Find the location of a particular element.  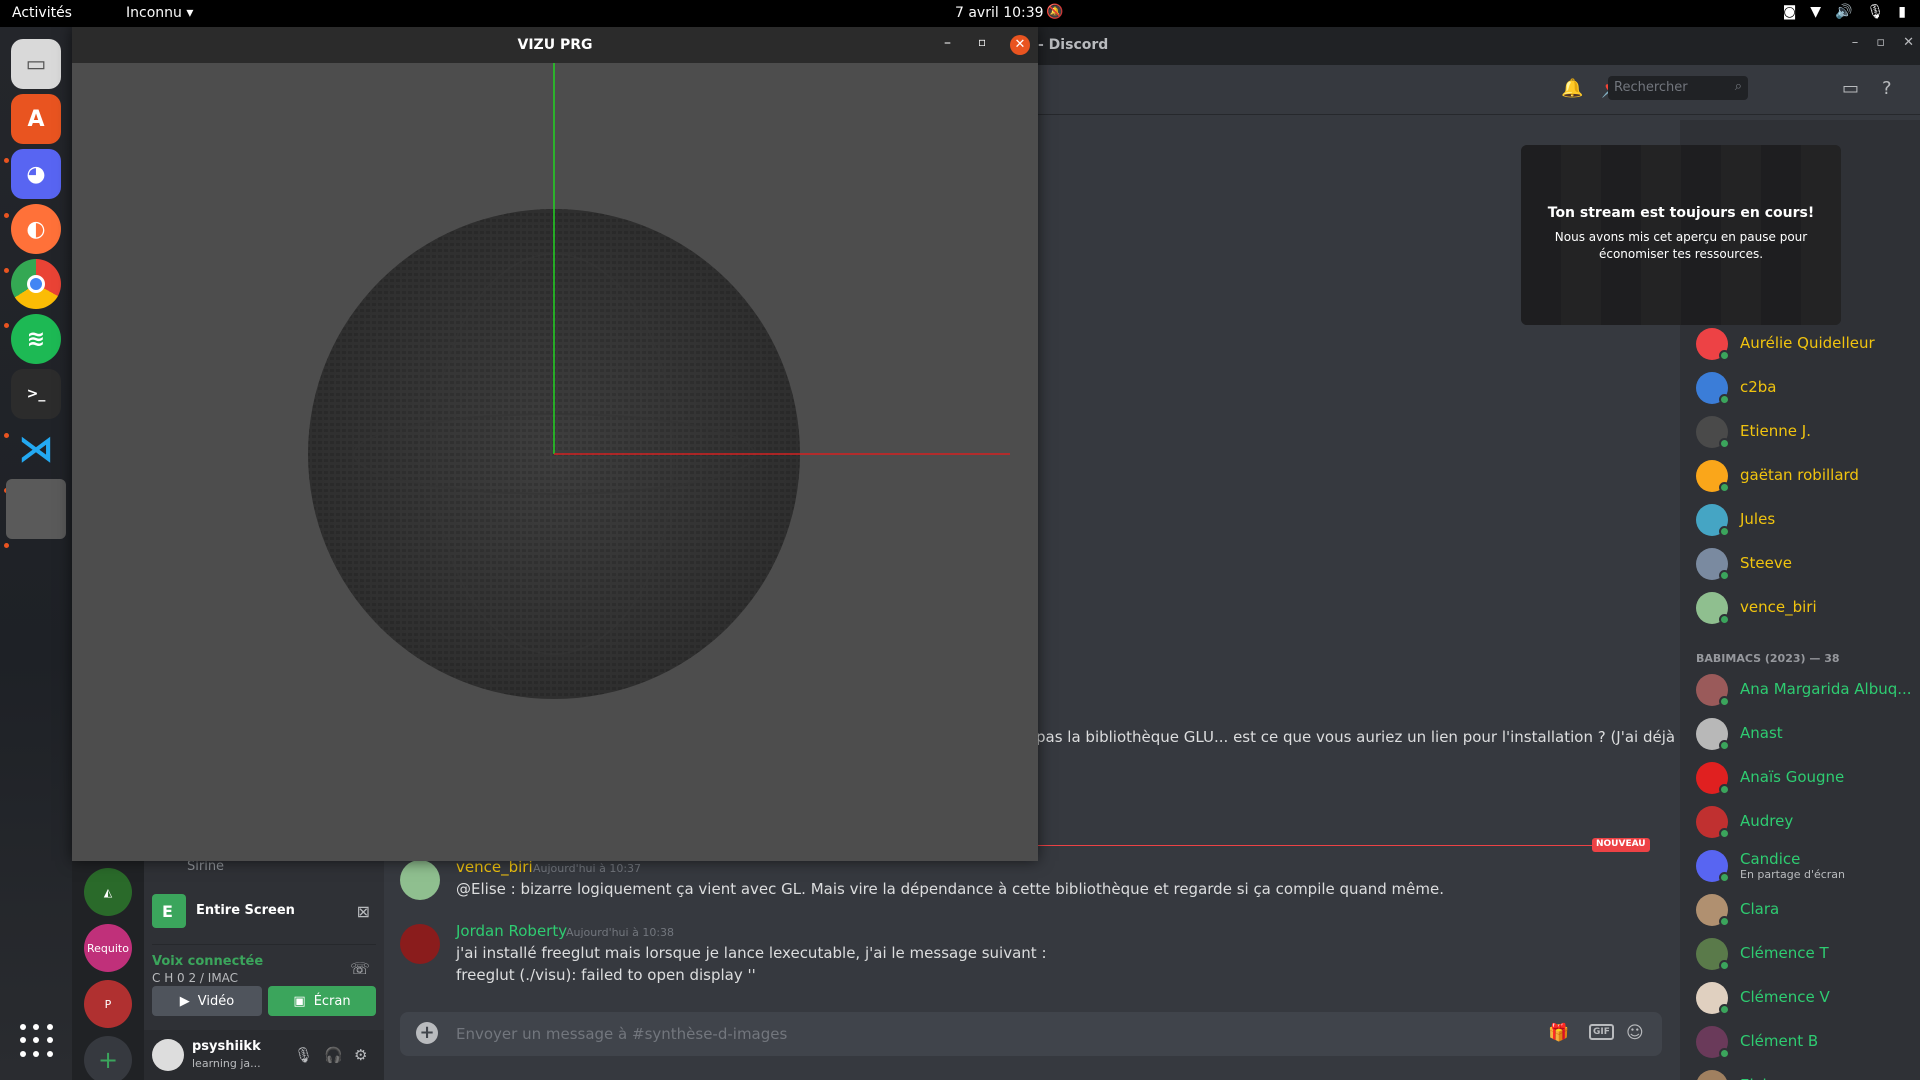

message-timestamp: Aujourd'hui à 10:38 is located at coordinates (620, 932).